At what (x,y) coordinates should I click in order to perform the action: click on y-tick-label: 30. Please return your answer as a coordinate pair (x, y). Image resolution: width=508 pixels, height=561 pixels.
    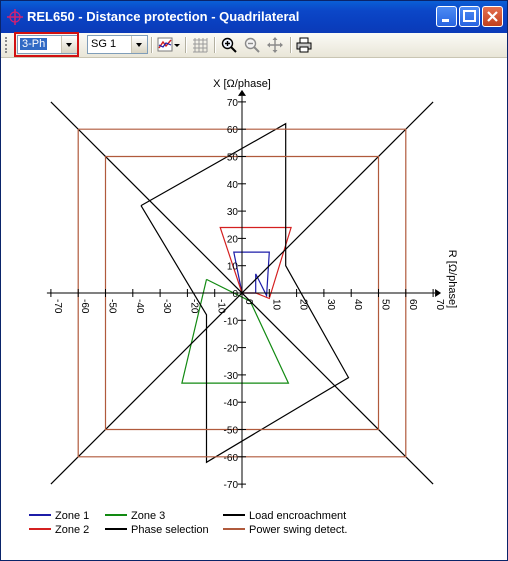
    Looking at the image, I should click on (233, 212).